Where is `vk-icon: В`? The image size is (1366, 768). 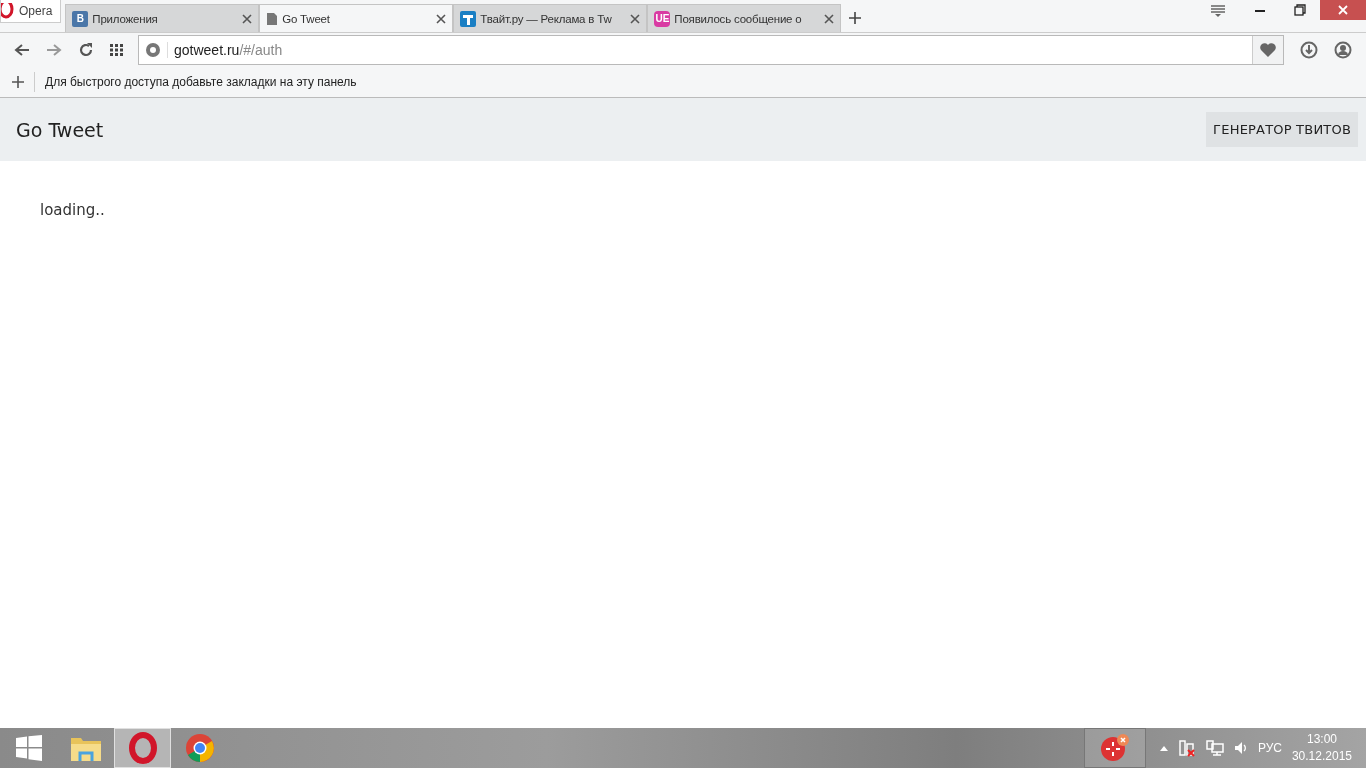 vk-icon: В is located at coordinates (80, 18).